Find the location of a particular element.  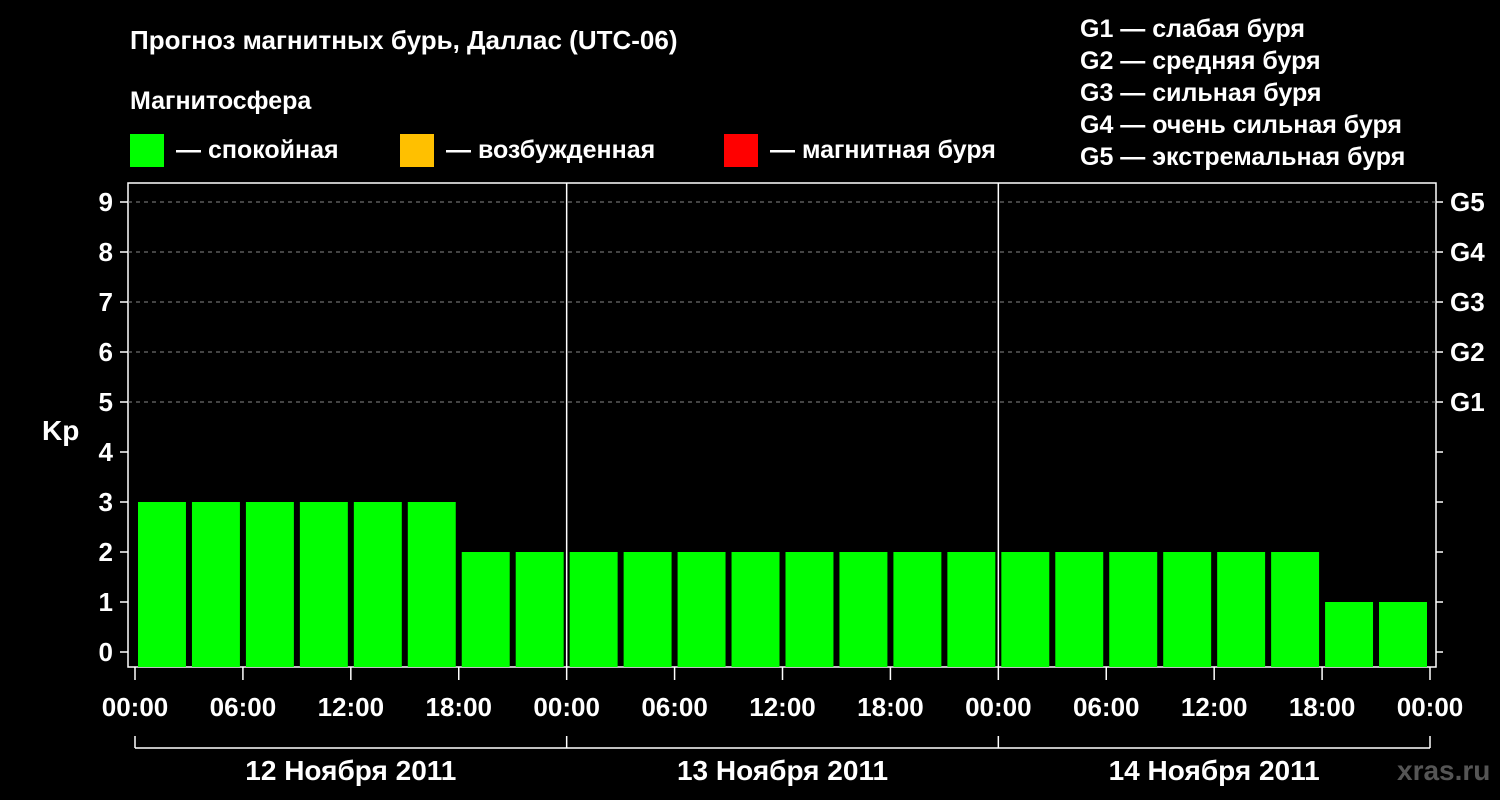

x-tick-label-6: 06:00 is located at coordinates (674, 707).